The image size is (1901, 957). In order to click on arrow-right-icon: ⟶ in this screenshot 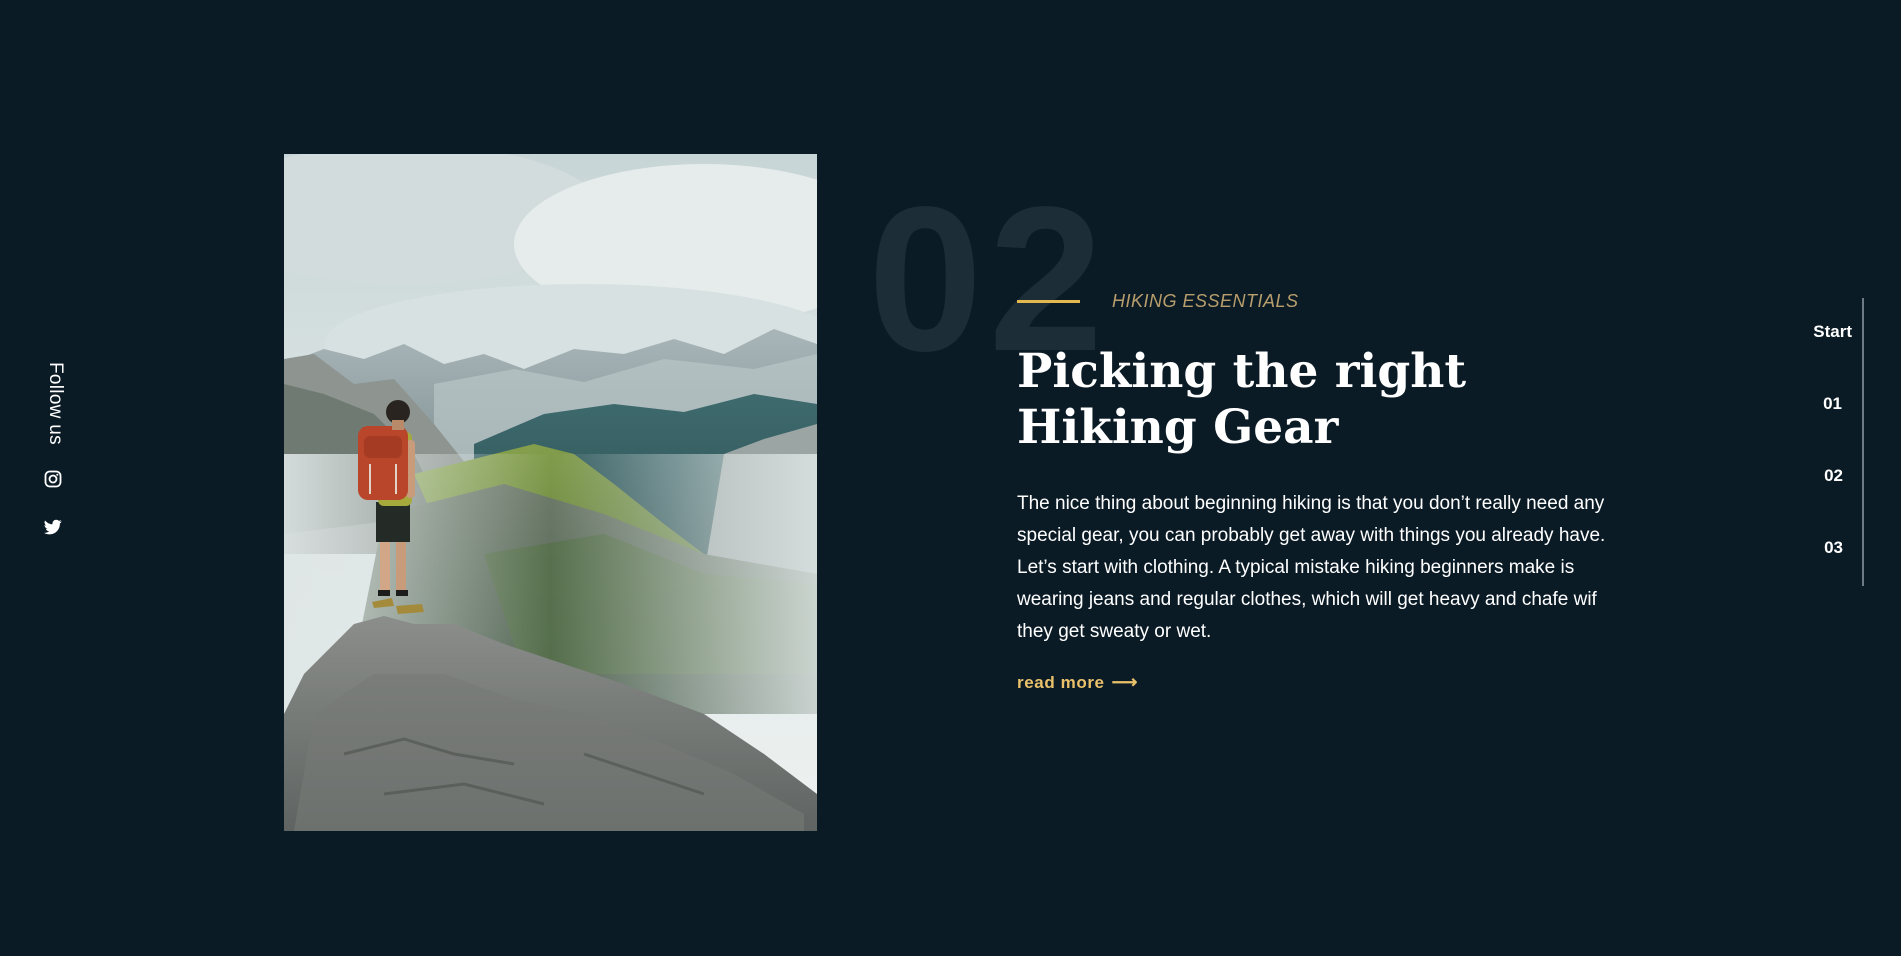, I will do `click(1125, 682)`.